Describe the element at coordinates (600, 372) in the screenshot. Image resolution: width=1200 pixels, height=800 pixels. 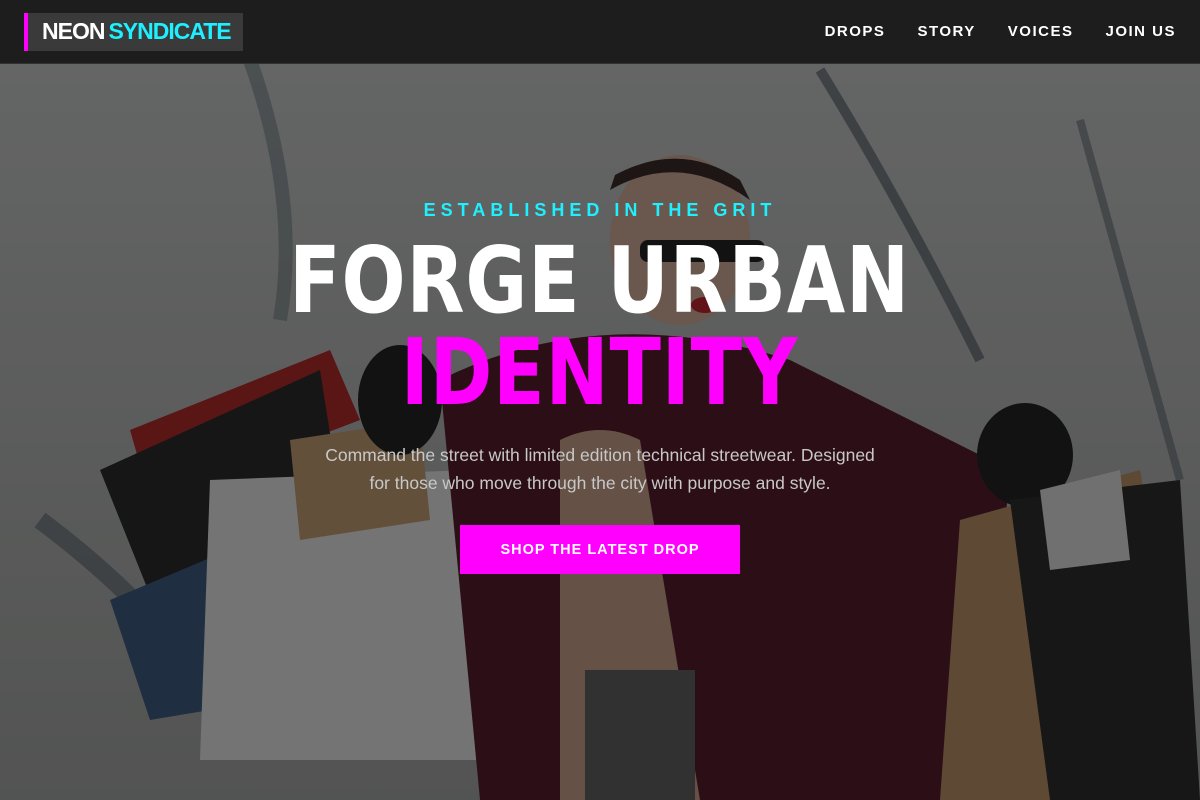
I see `headline-line-2: IDENTITY` at that location.